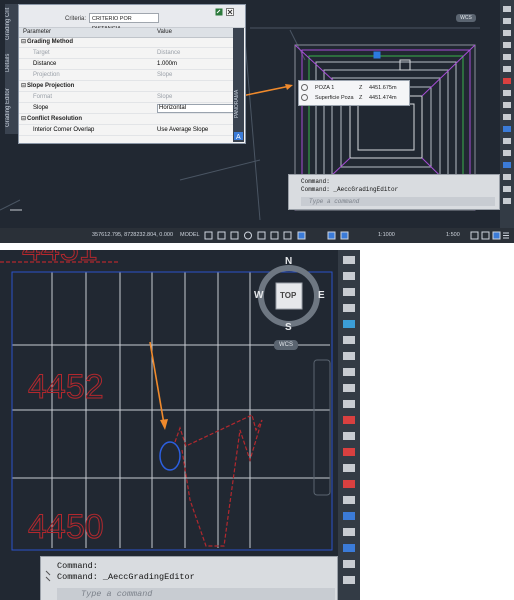  Describe the element at coordinates (279, 235) in the screenshot. I see `status-toggle-icons` at that location.